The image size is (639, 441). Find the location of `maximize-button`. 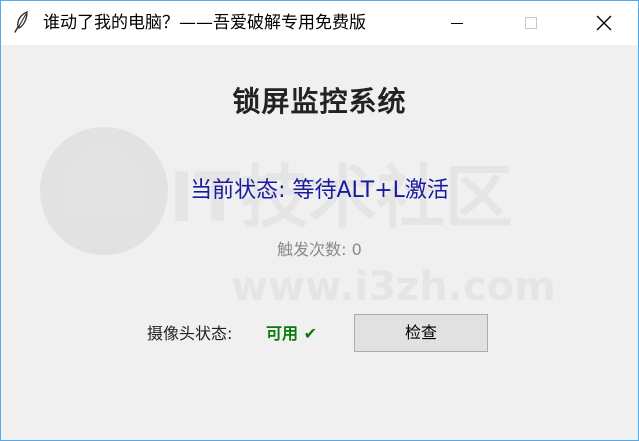

maximize-button is located at coordinates (531, 23).